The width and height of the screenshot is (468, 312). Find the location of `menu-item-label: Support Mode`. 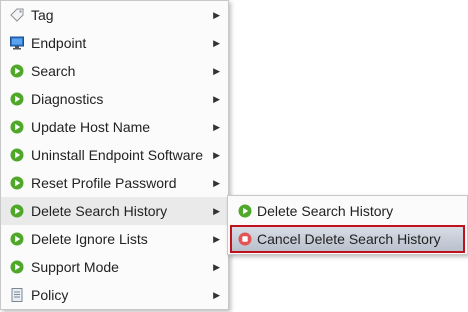

menu-item-label: Support Mode is located at coordinates (75, 267).